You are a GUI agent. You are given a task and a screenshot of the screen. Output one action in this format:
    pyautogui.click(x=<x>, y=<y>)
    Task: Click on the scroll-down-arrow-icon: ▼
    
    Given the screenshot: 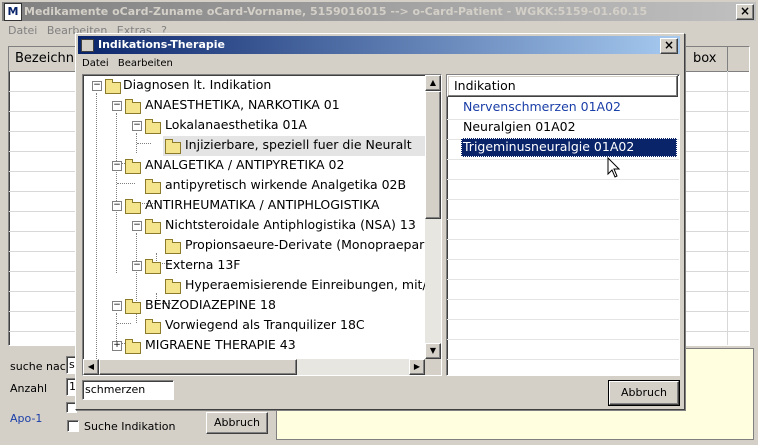 What is the action you would take?
    pyautogui.click(x=433, y=351)
    